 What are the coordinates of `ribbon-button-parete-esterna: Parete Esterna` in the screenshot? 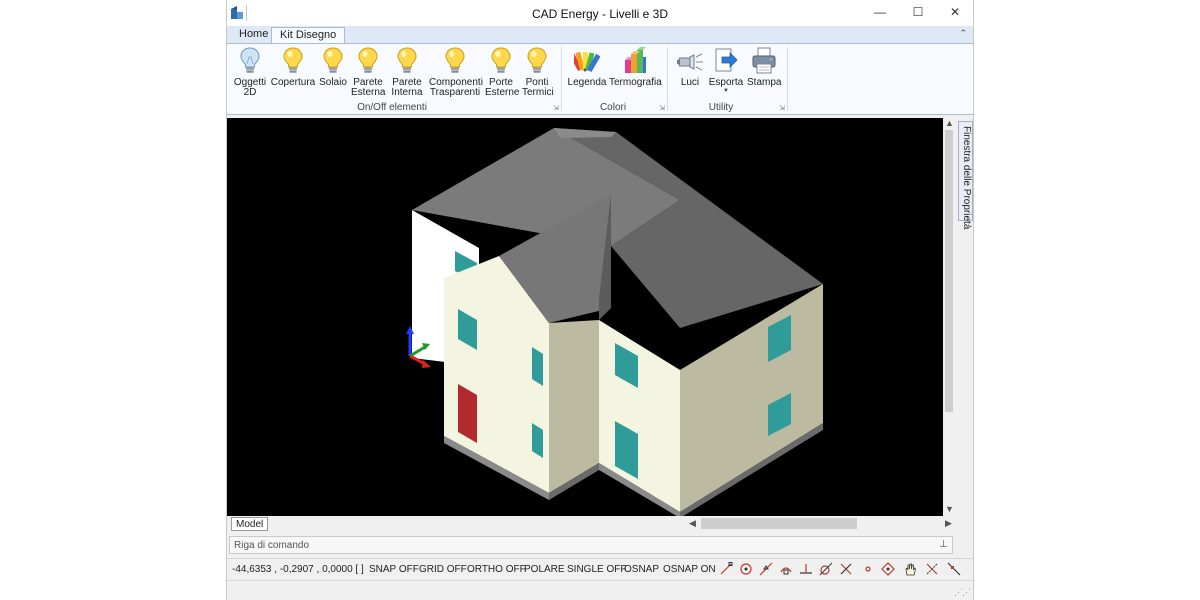 It's located at (368, 72).